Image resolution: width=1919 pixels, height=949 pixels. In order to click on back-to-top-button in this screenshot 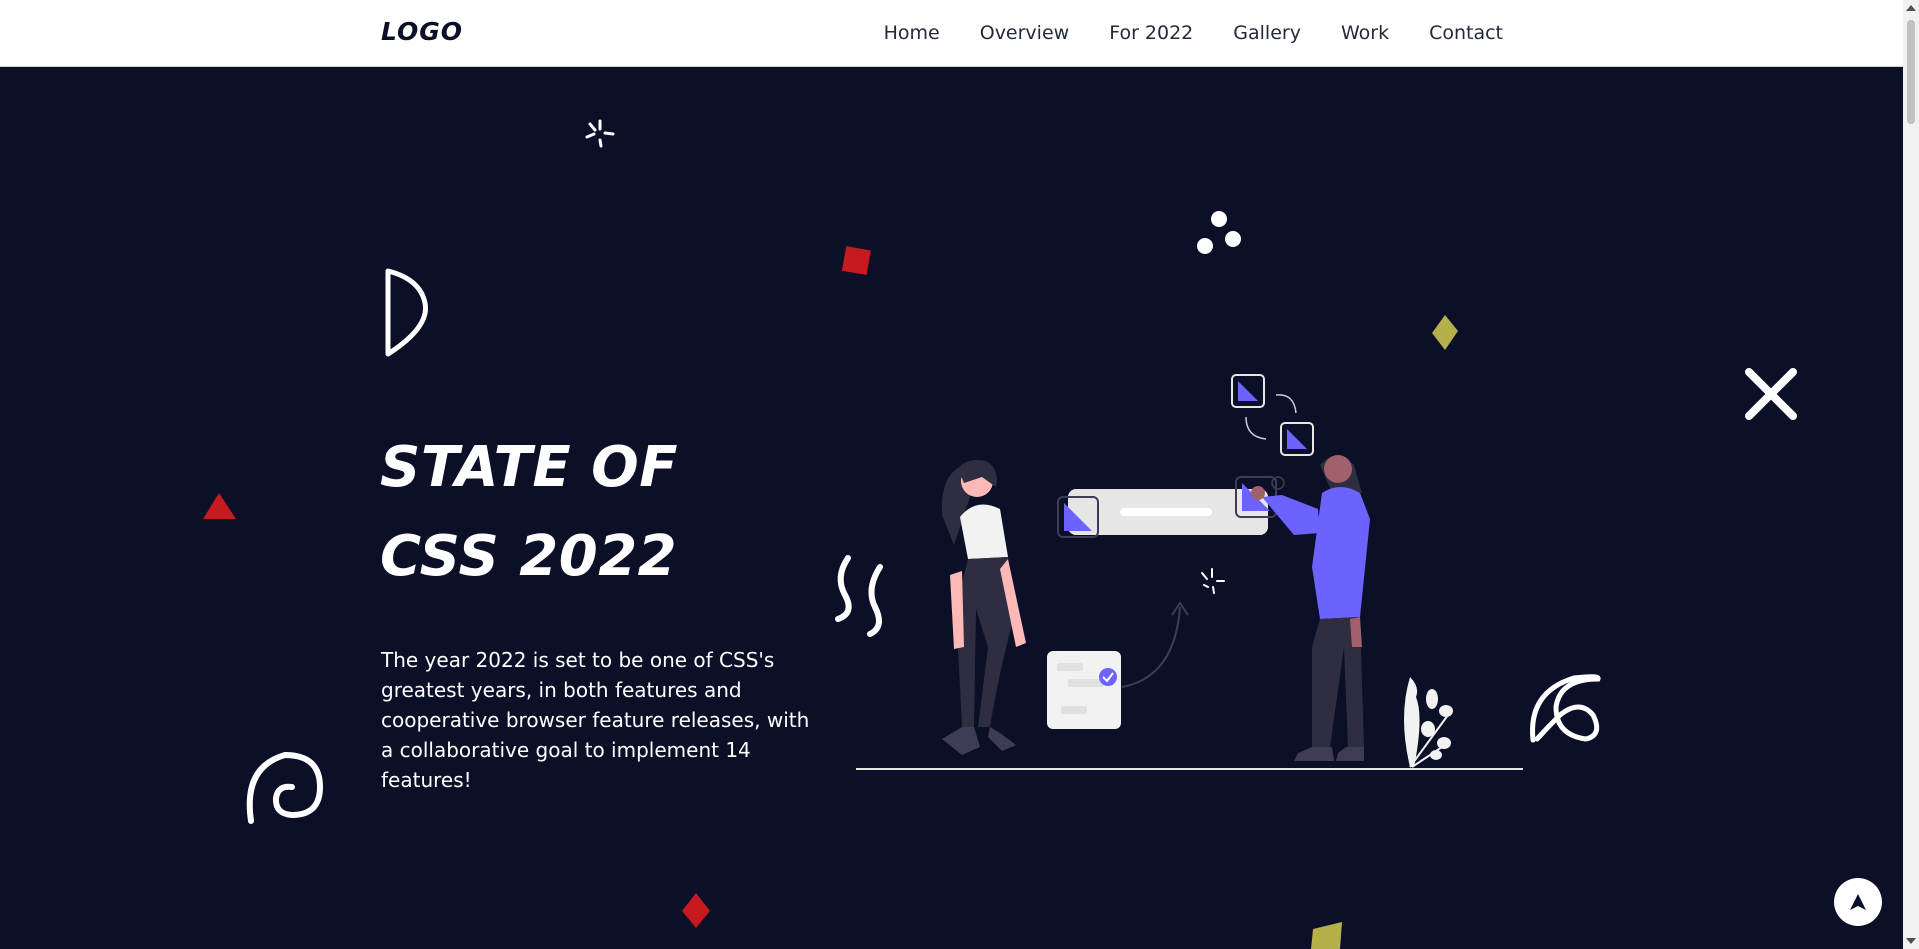, I will do `click(1858, 902)`.